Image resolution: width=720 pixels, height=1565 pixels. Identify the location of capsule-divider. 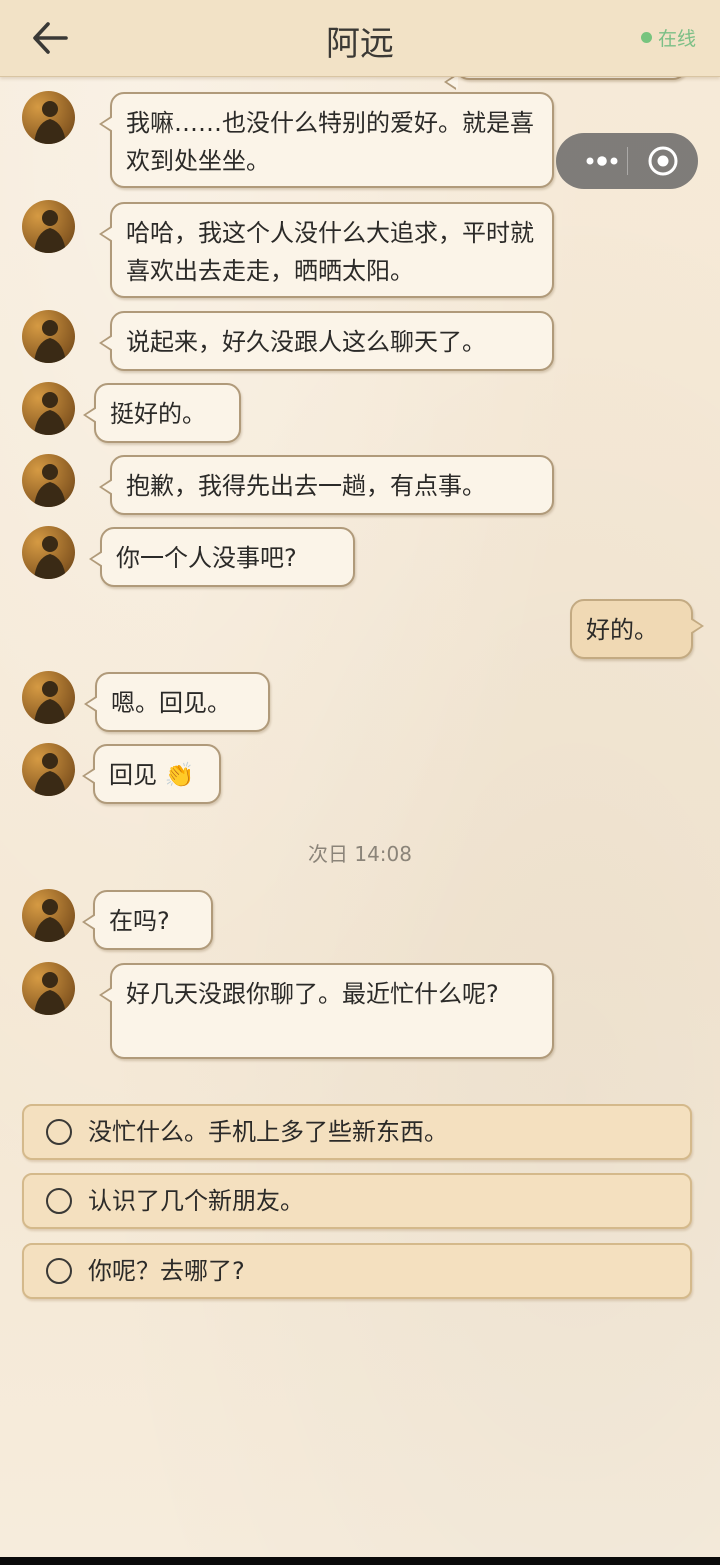
(627, 161).